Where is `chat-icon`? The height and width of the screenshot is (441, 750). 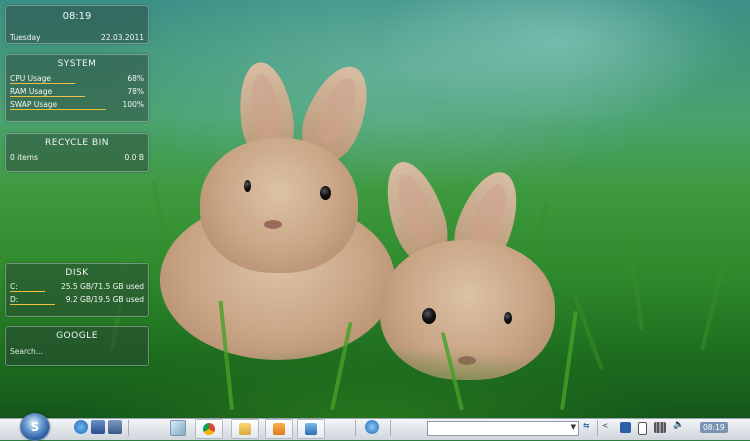 chat-icon is located at coordinates (311, 429).